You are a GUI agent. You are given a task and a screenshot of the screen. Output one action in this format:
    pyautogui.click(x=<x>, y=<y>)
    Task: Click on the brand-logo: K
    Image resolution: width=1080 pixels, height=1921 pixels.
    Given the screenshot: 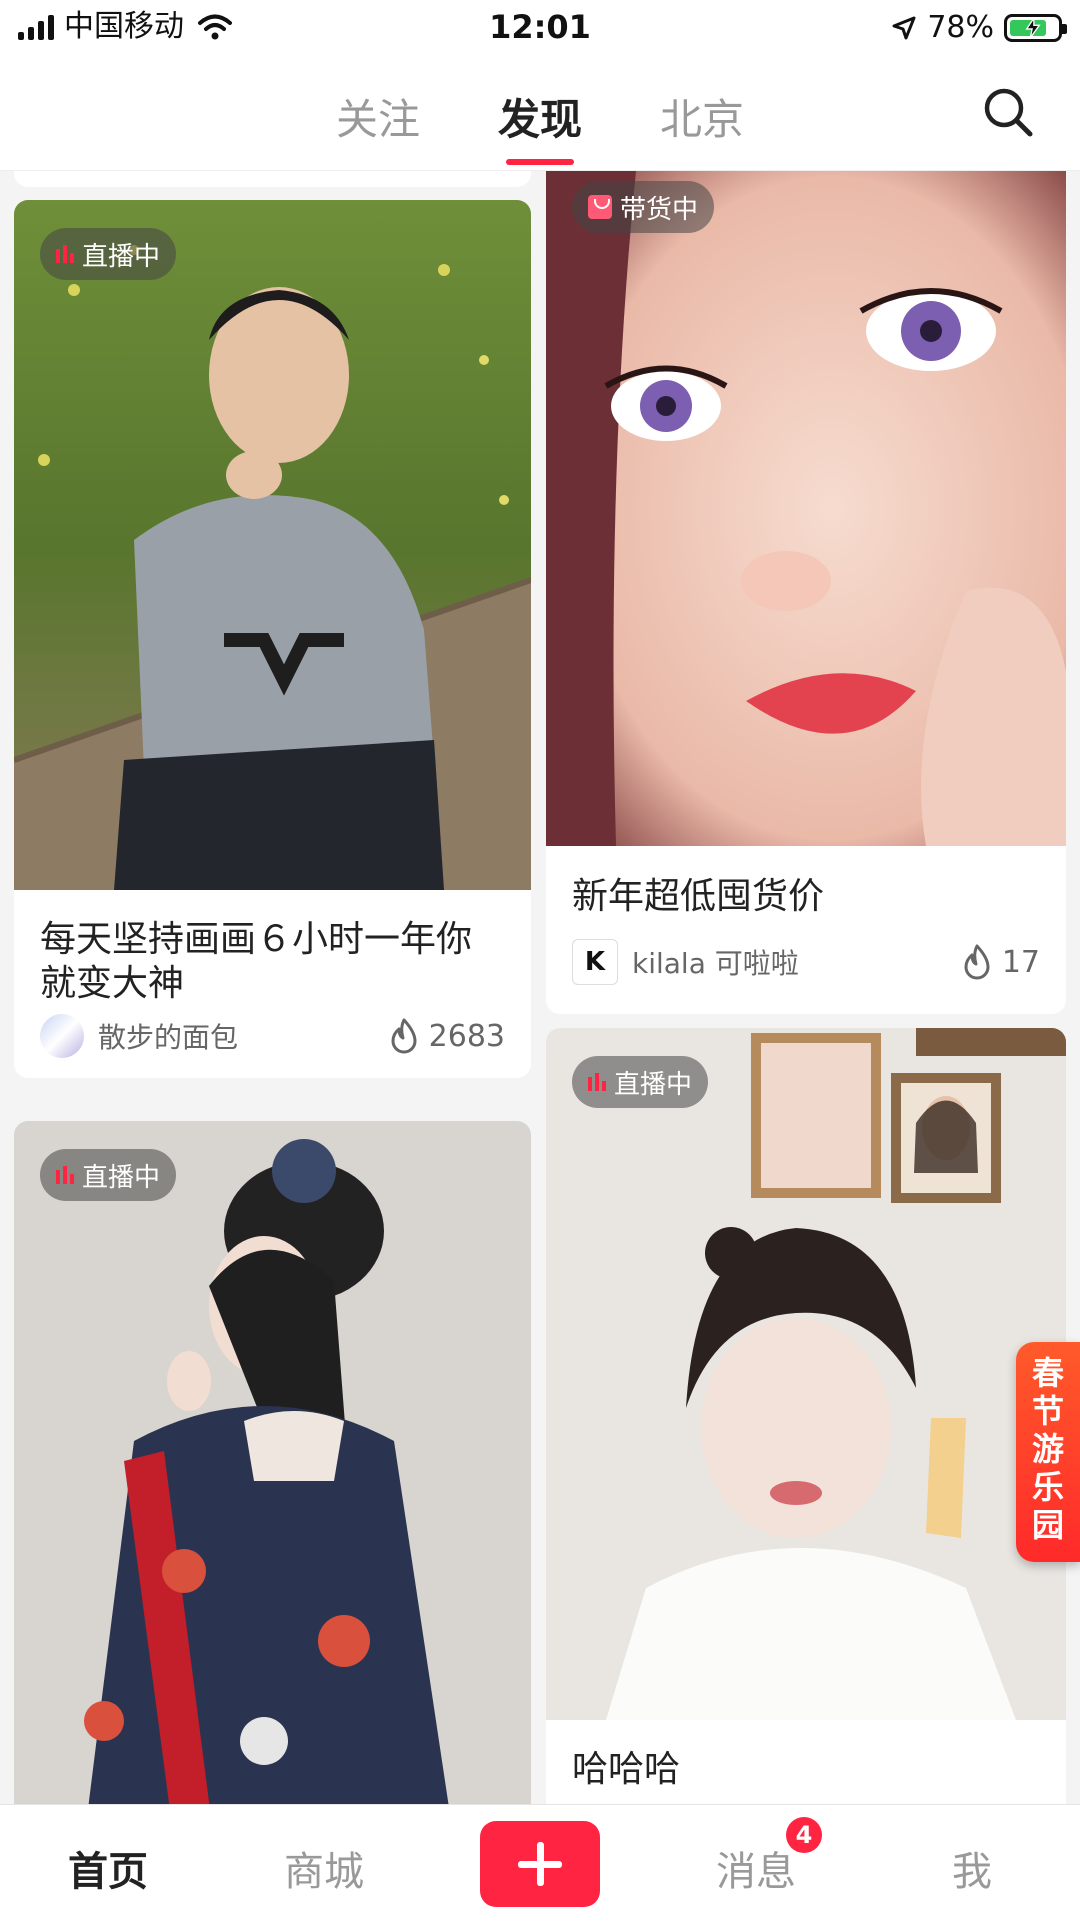 What is the action you would take?
    pyautogui.click(x=595, y=962)
    